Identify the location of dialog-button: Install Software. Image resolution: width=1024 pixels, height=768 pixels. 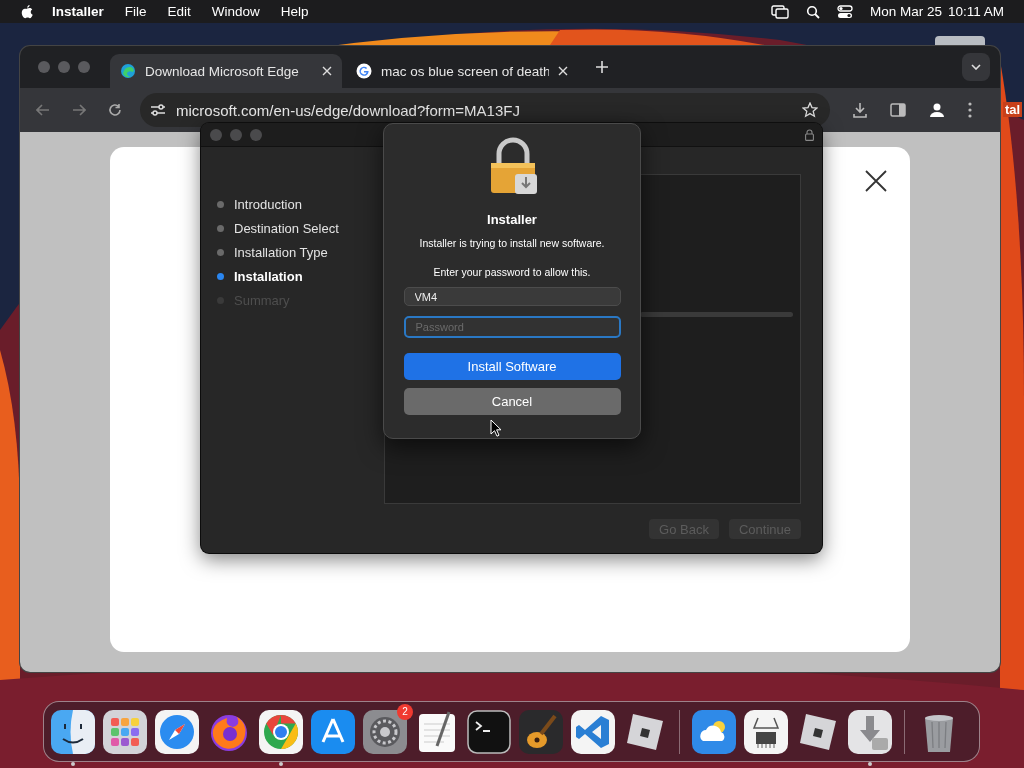
(512, 366).